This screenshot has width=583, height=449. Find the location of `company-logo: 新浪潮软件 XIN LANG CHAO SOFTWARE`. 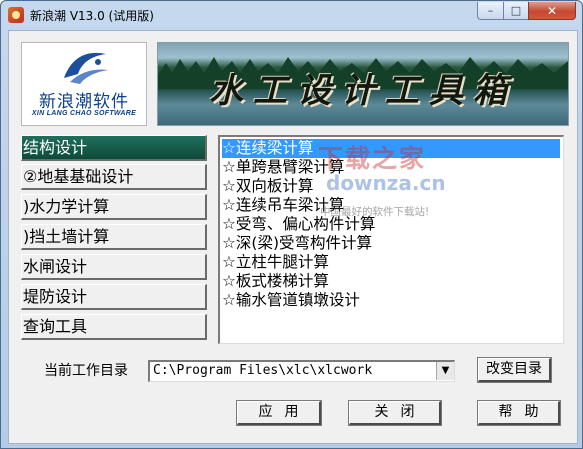

company-logo: 新浪潮软件 XIN LANG CHAO SOFTWARE is located at coordinates (84, 84).